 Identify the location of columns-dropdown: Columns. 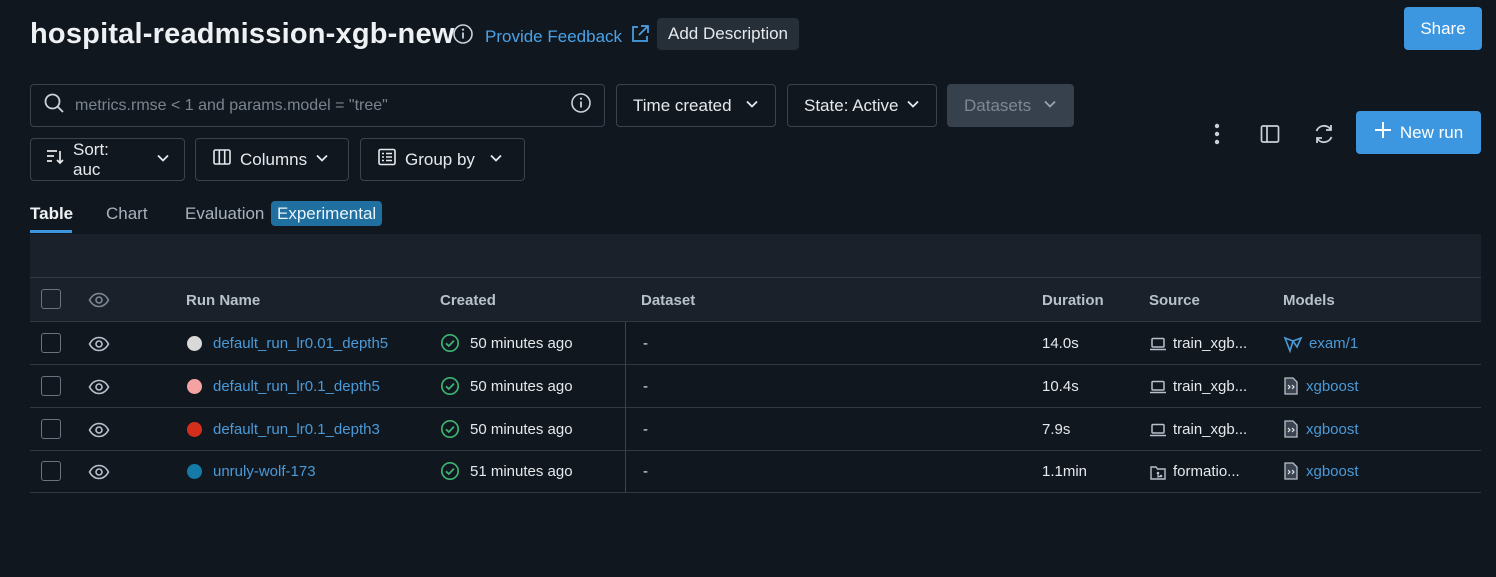
(272, 159).